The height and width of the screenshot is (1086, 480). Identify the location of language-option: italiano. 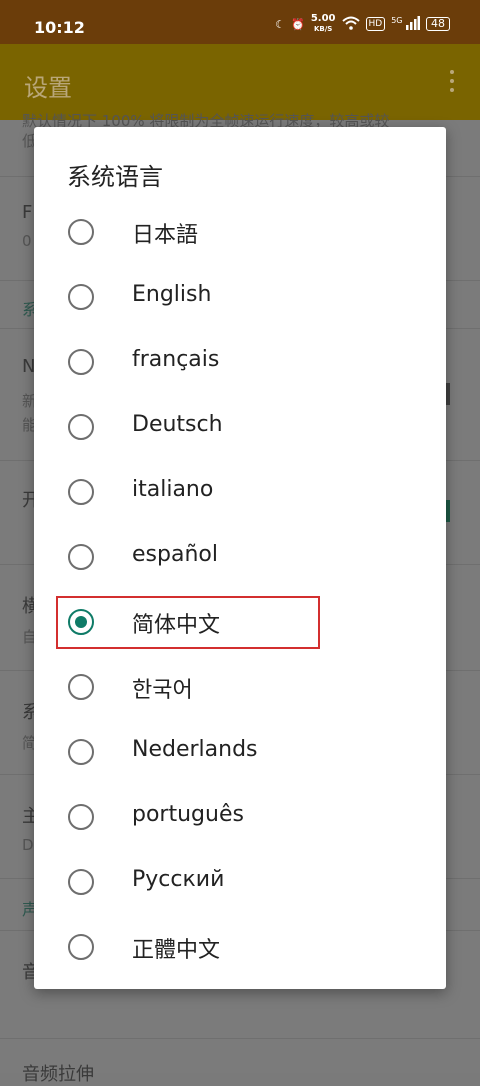
(240, 491).